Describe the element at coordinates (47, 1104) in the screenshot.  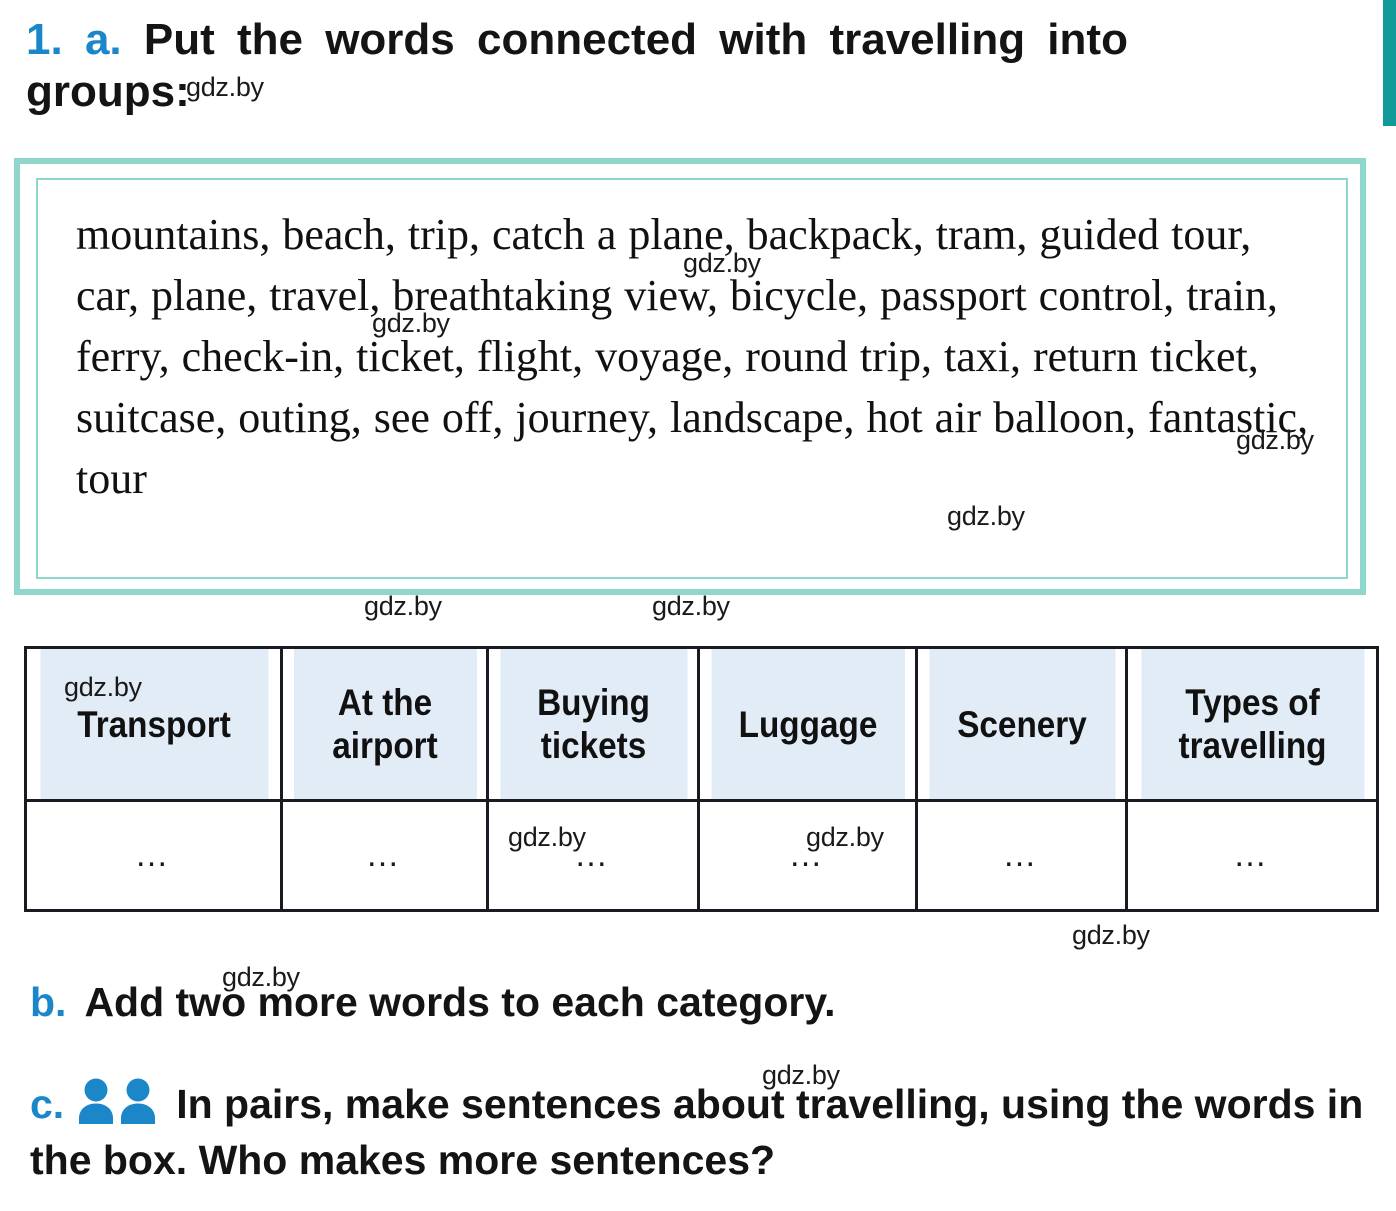
I see `part-c-letter: c.` at that location.